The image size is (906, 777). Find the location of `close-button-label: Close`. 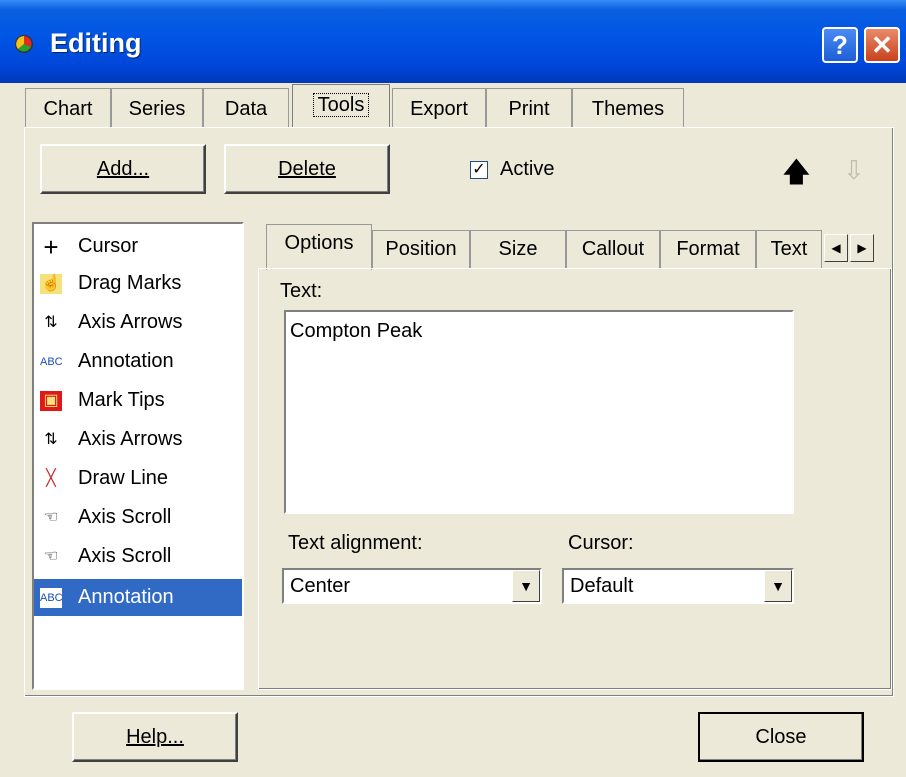

close-button-label: Close is located at coordinates (781, 737).